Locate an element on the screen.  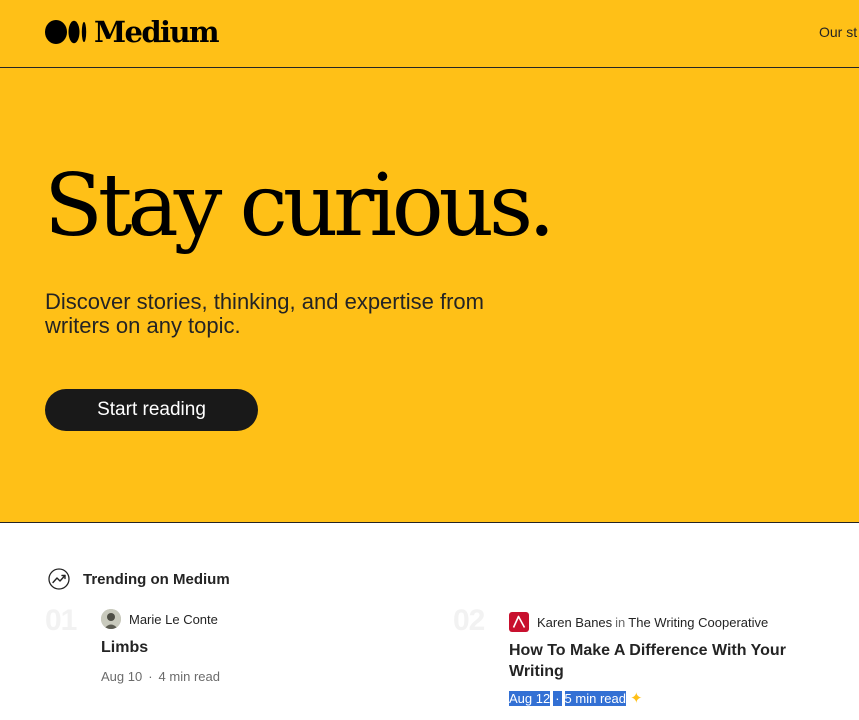
publication-avatar is located at coordinates (519, 622).